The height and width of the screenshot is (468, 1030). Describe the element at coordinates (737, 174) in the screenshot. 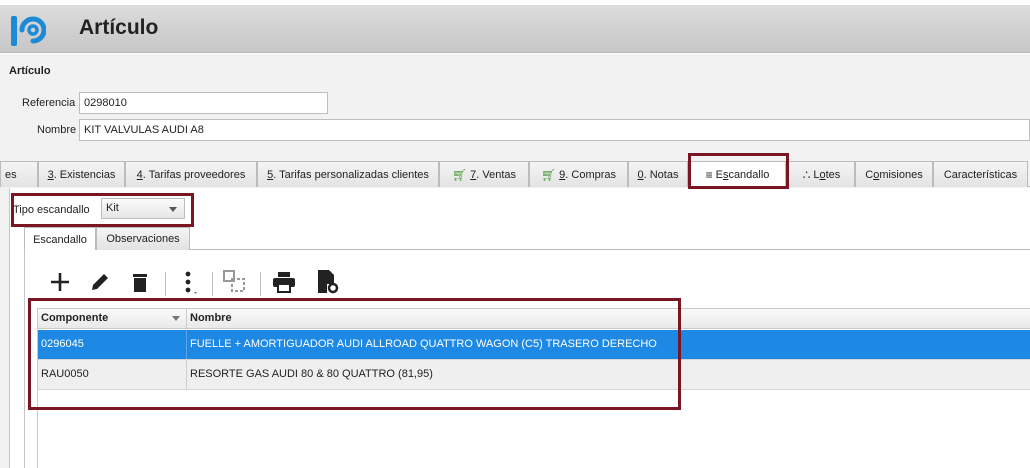

I see `tab-escandallo: ≡ Es candallo` at that location.